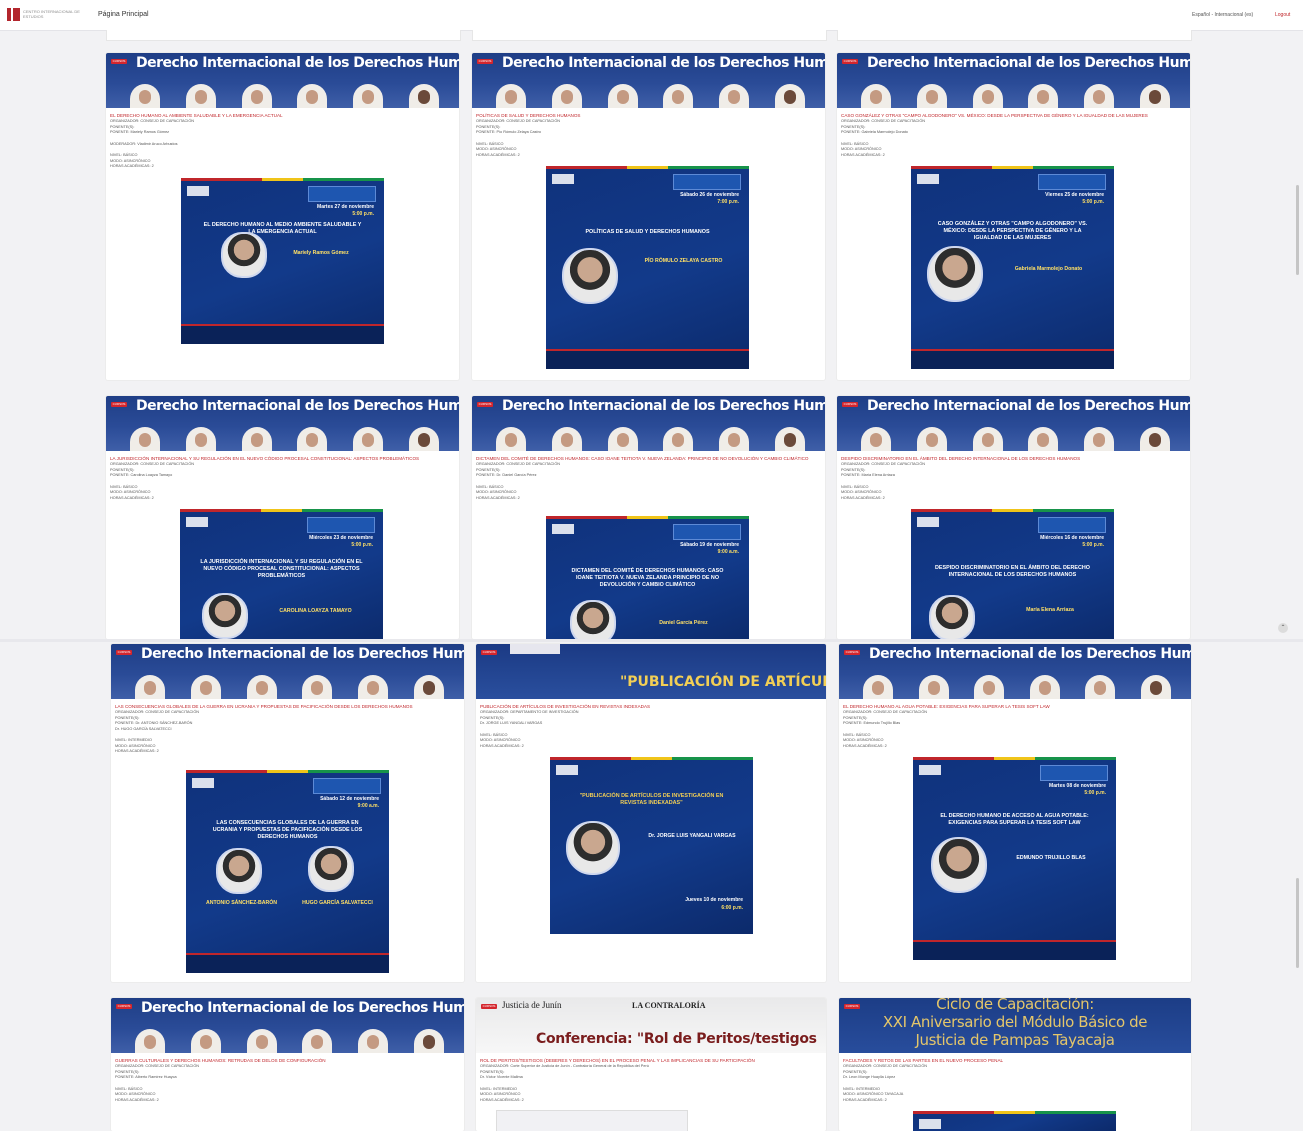 This screenshot has width=1303, height=1131. What do you see at coordinates (1072, 538) in the screenshot?
I see `poster-date: Miércoles 16 de noviembre` at bounding box center [1072, 538].